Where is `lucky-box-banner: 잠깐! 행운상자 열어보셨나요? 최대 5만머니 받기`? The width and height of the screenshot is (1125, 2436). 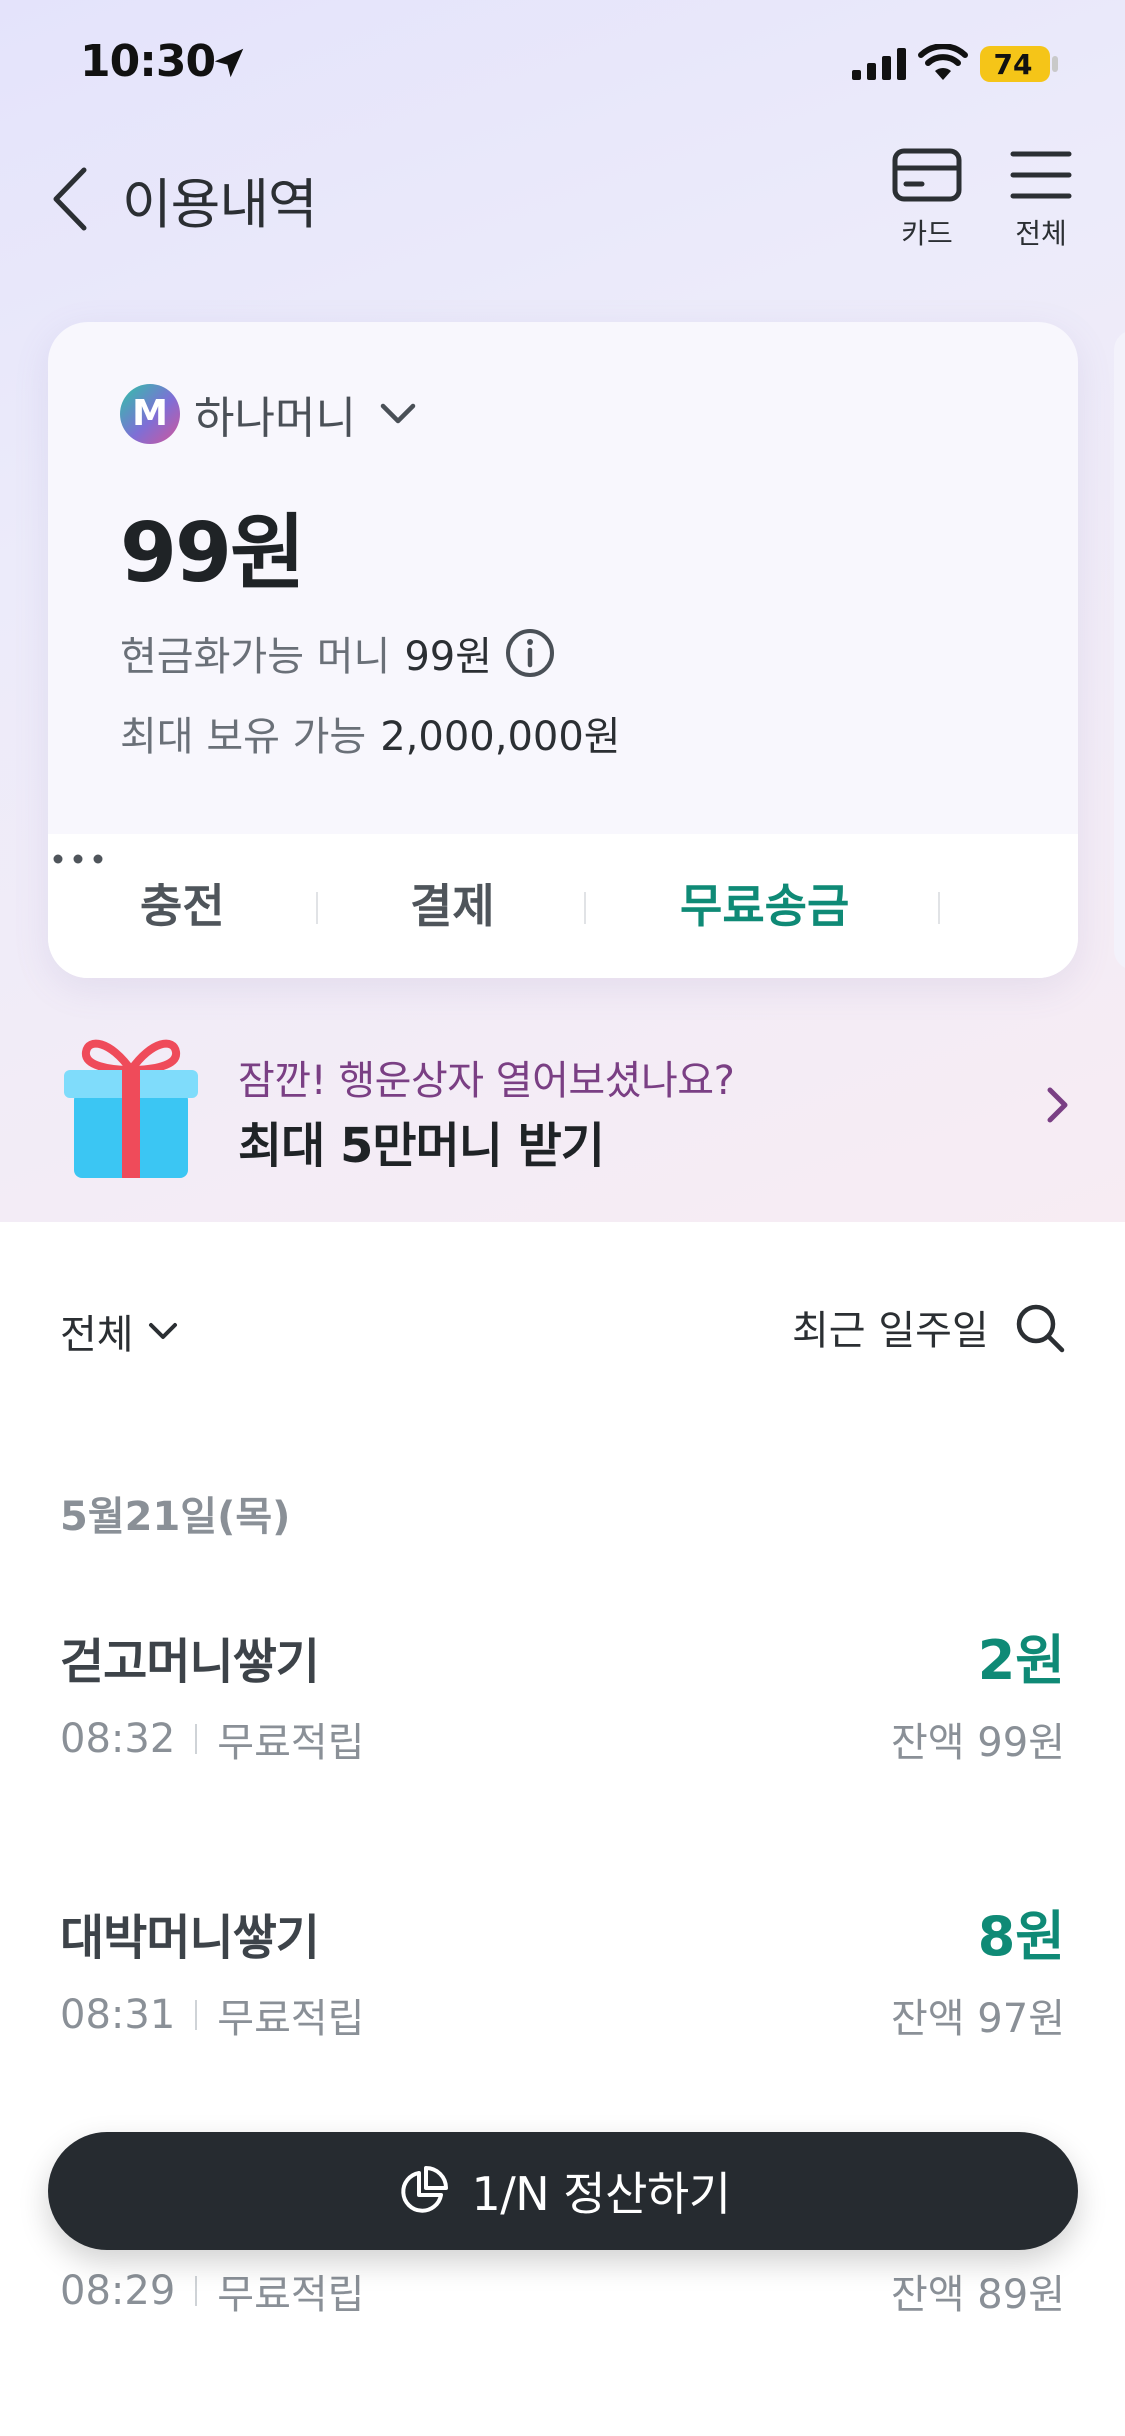
lucky-box-banner: 잠깐! 행운상자 열어보셨나요? 최대 5만머니 받기 is located at coordinates (562, 1107).